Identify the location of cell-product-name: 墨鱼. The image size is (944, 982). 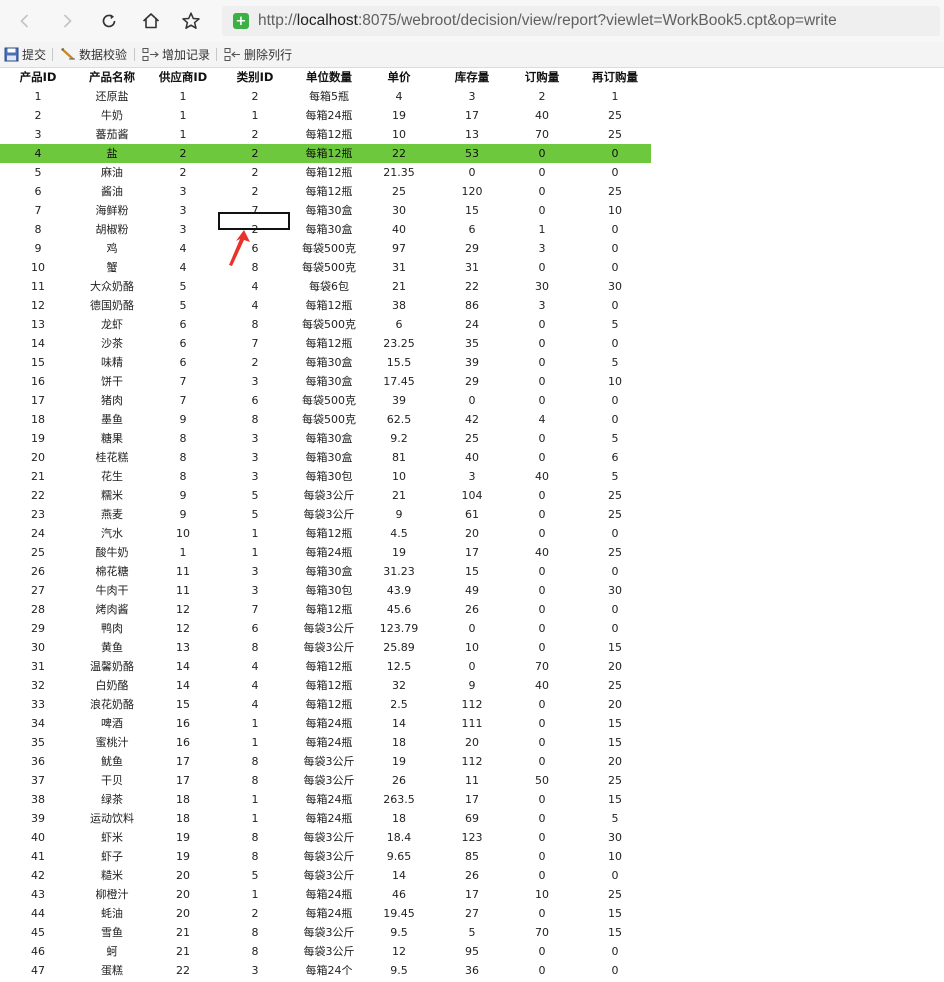
(112, 419).